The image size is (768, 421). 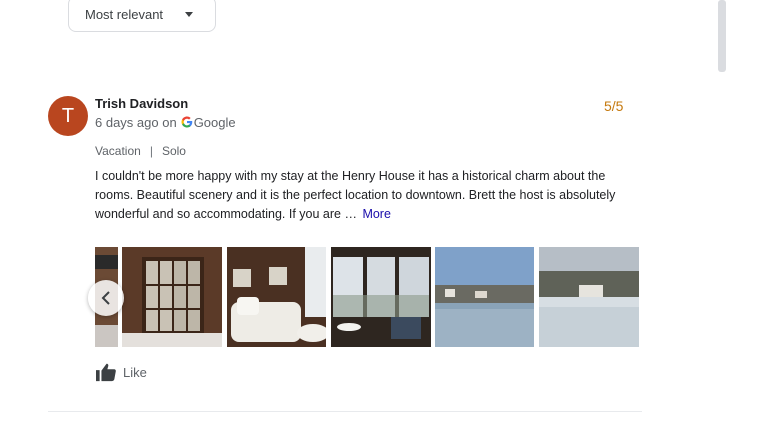 I want to click on sort-dropdown: Most relevant, so click(x=142, y=16).